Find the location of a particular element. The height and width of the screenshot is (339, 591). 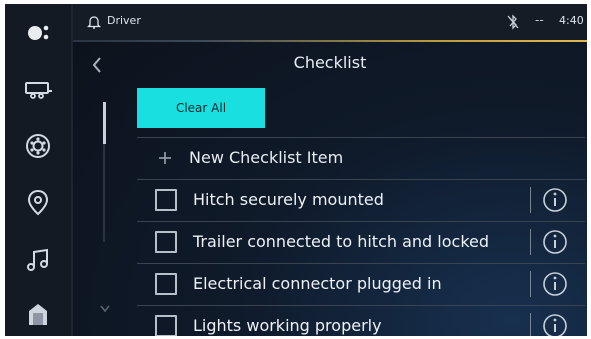

row-divider is located at coordinates (361, 137).